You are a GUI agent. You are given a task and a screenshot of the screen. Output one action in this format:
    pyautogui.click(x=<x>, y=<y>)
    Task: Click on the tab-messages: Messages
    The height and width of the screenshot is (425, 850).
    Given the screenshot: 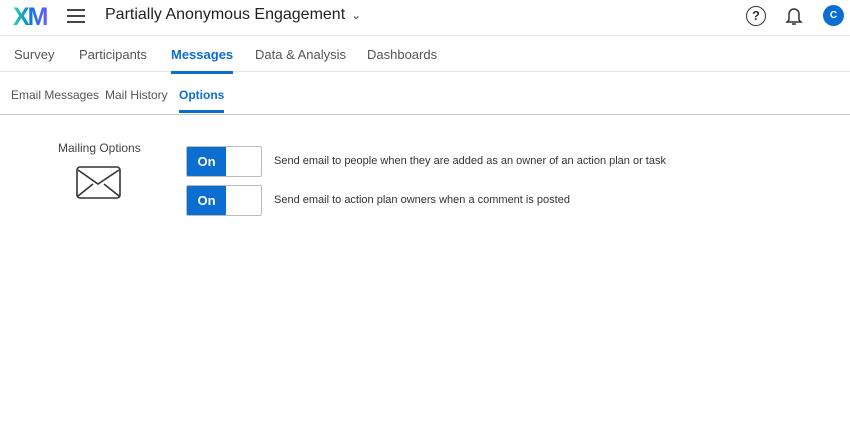 What is the action you would take?
    pyautogui.click(x=202, y=60)
    